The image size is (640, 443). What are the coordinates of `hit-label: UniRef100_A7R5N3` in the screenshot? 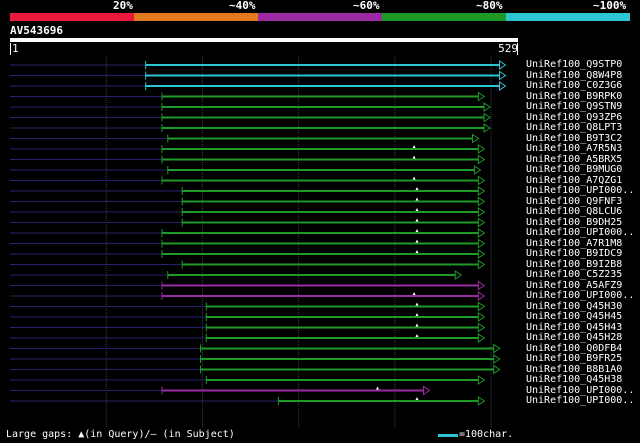 It's located at (574, 148).